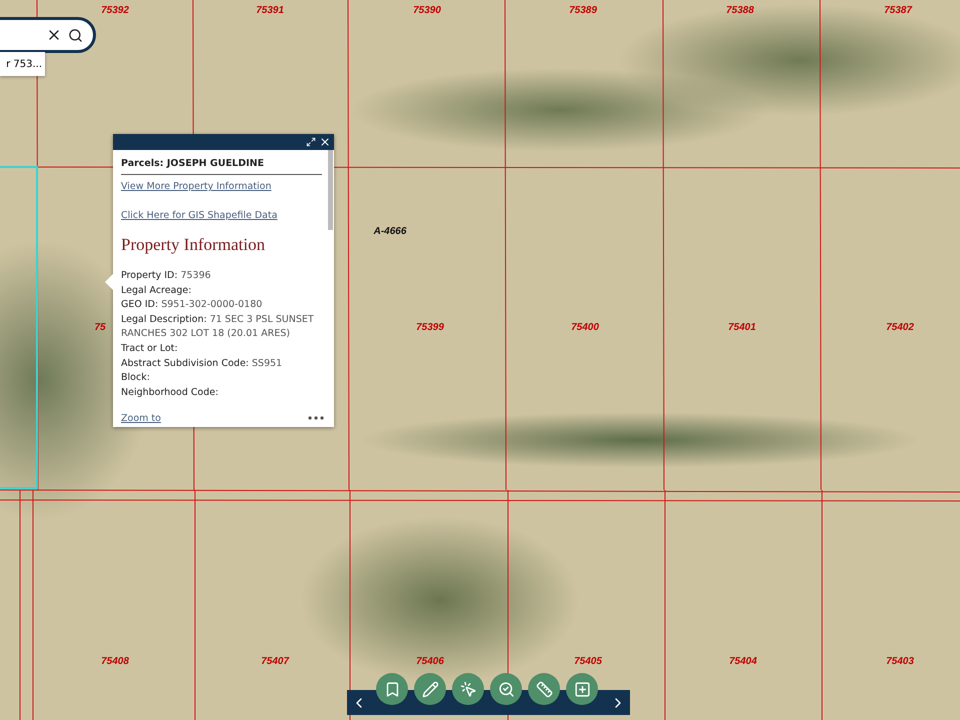 The width and height of the screenshot is (960, 720). What do you see at coordinates (115, 10) in the screenshot?
I see `parcel-number: 75392` at bounding box center [115, 10].